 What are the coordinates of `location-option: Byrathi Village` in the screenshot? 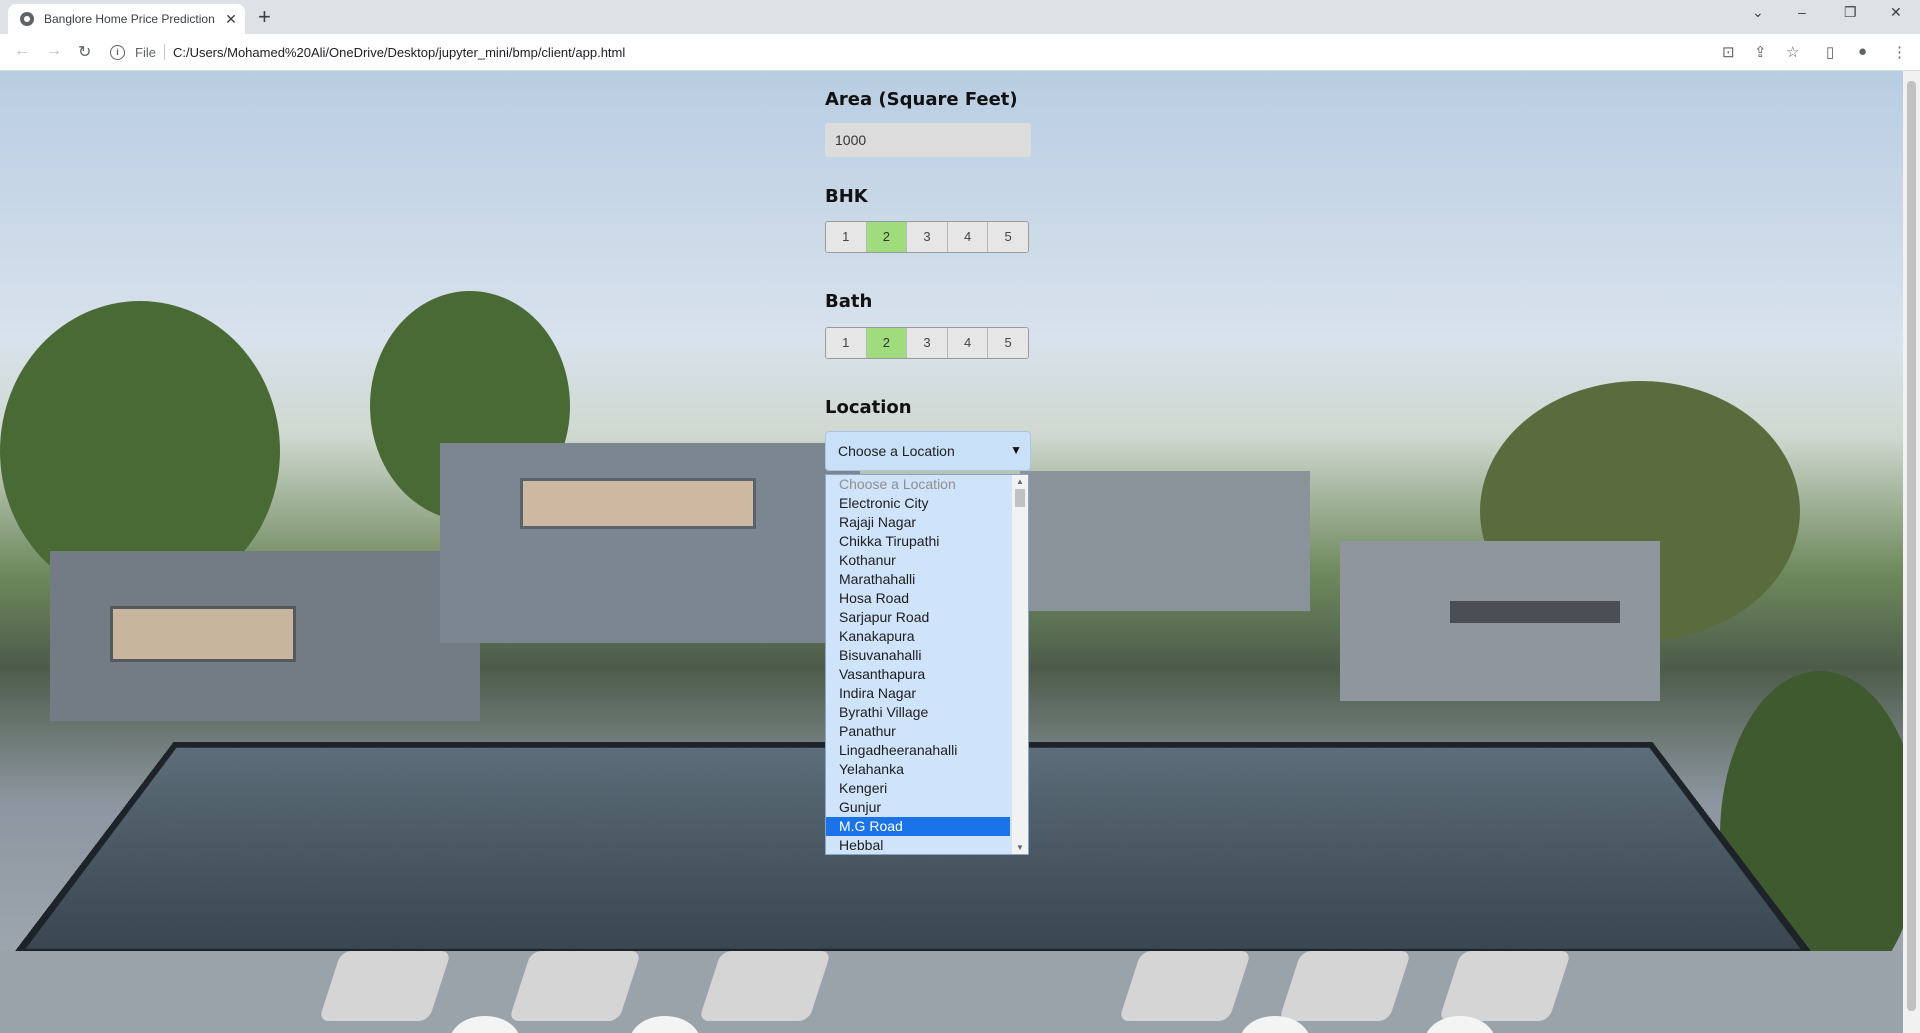 It's located at (918, 712).